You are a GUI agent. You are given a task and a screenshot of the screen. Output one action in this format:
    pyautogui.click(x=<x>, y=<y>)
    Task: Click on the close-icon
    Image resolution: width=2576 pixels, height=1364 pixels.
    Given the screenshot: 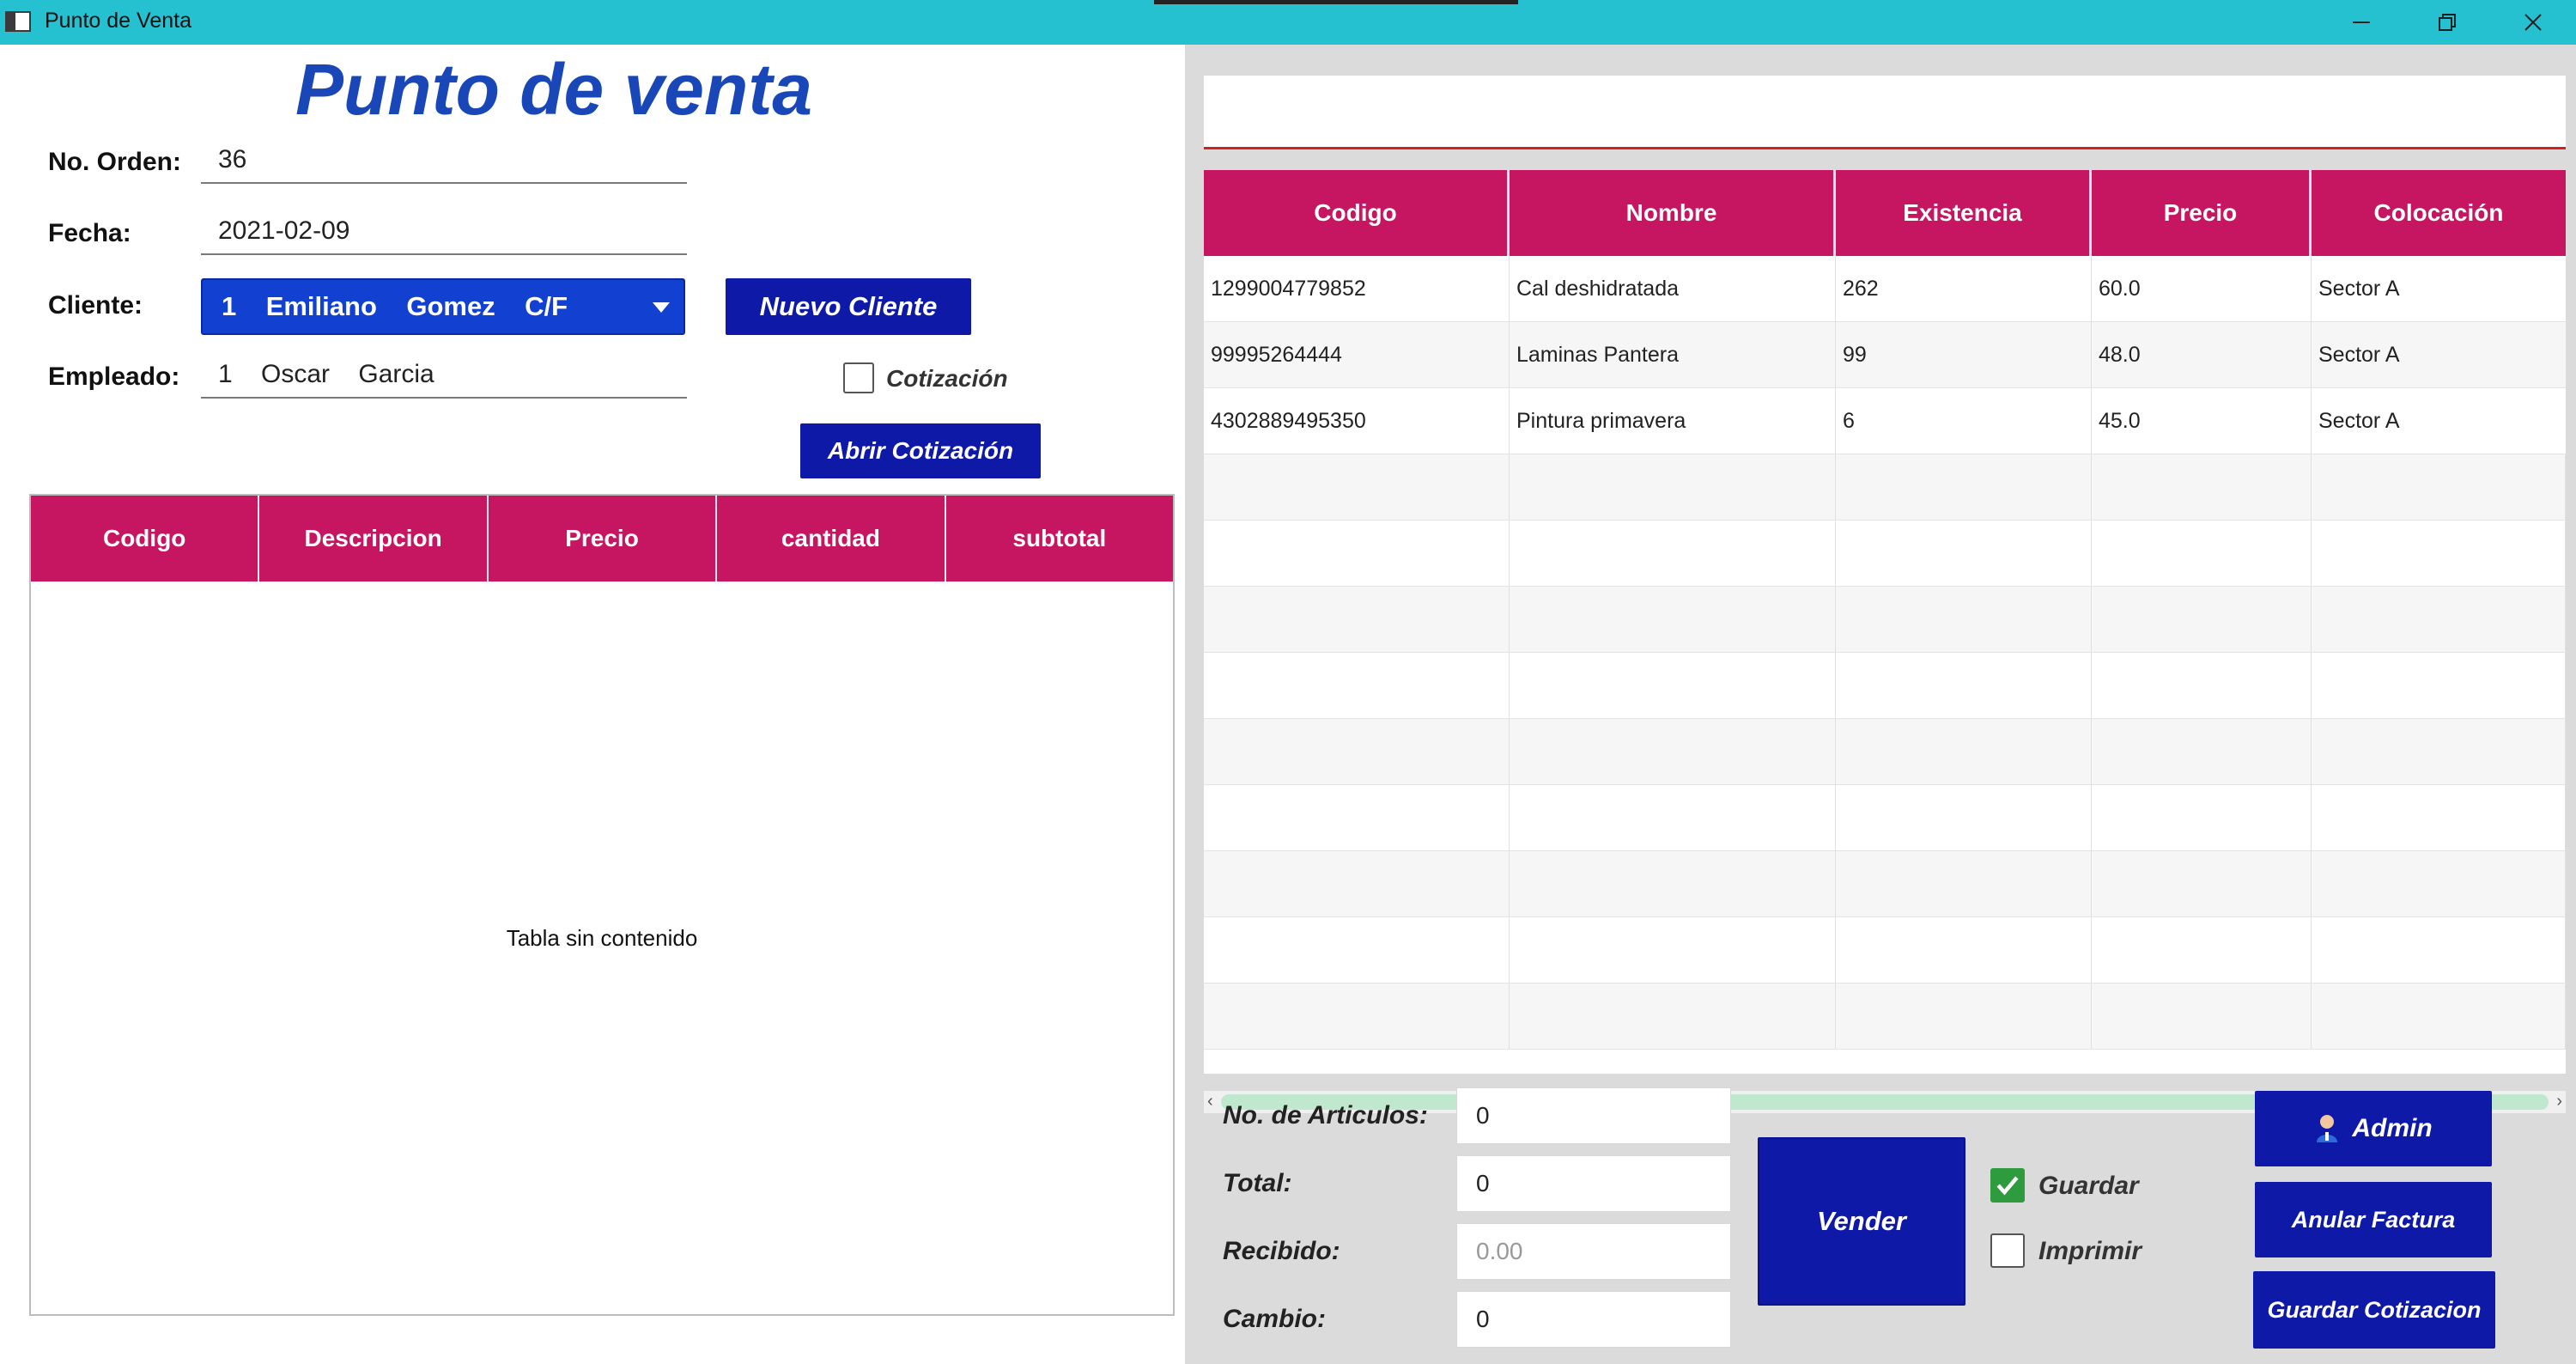 What is the action you would take?
    pyautogui.click(x=2533, y=22)
    